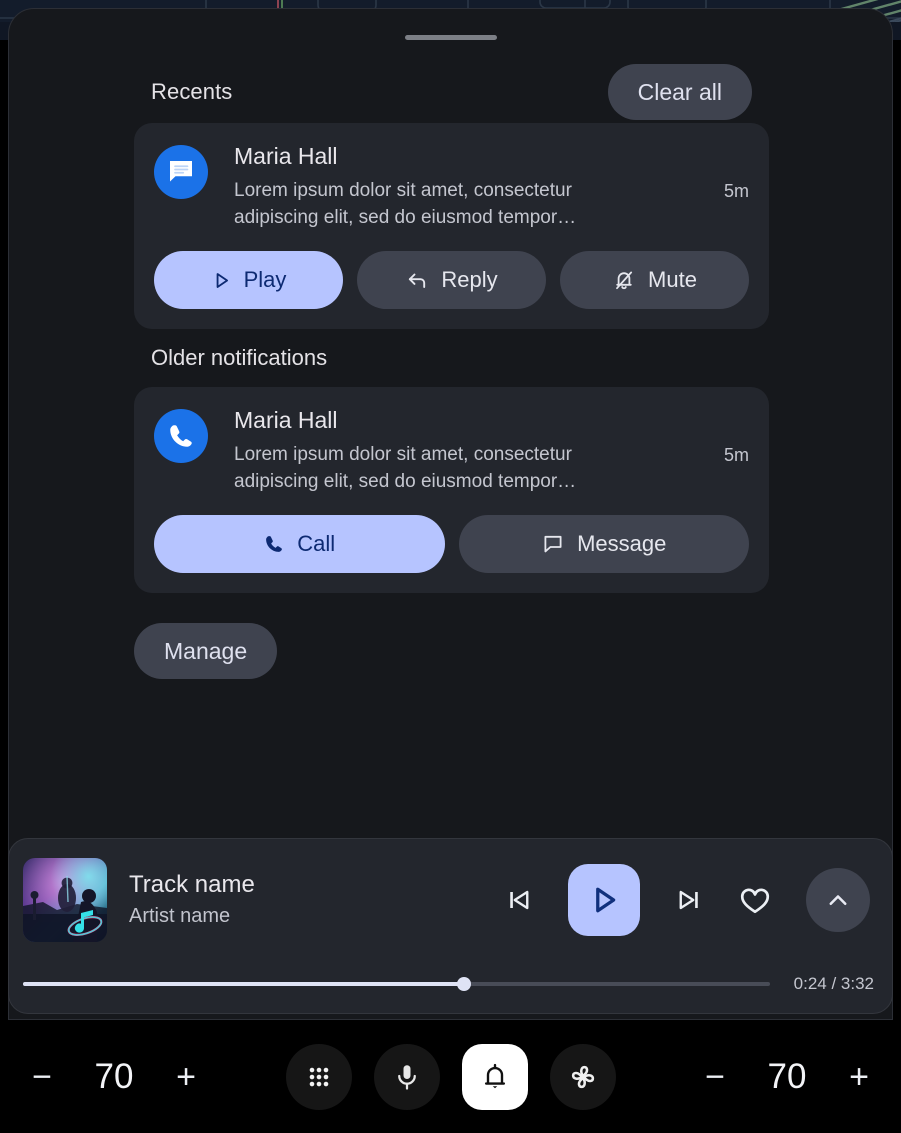 The height and width of the screenshot is (1133, 901). Describe the element at coordinates (206, 651) in the screenshot. I see `manage-button: Manage` at that location.